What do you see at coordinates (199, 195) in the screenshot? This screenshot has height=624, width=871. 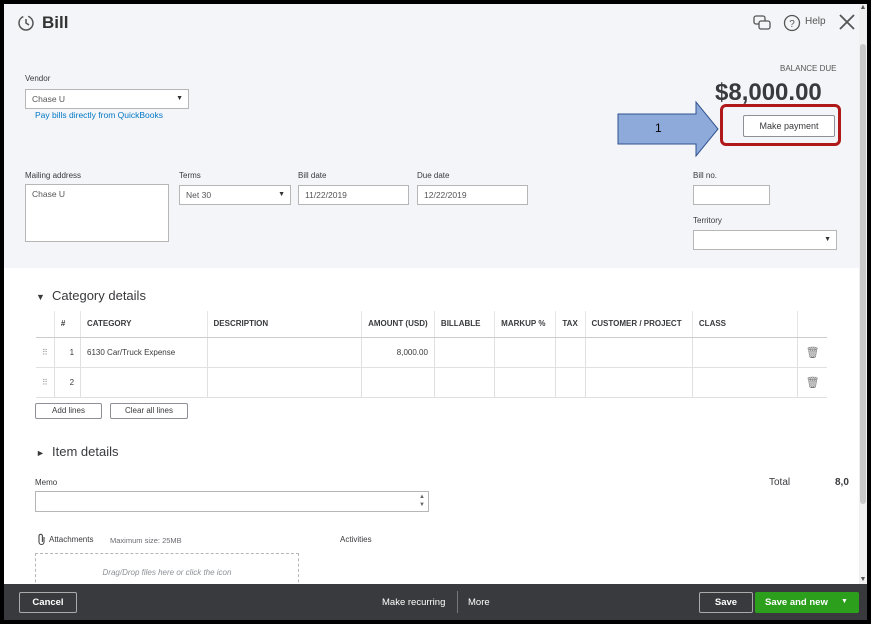 I see `terms-value: Net 30` at bounding box center [199, 195].